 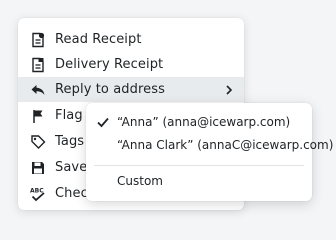 I want to click on menu-item-label: Save, so click(x=71, y=167).